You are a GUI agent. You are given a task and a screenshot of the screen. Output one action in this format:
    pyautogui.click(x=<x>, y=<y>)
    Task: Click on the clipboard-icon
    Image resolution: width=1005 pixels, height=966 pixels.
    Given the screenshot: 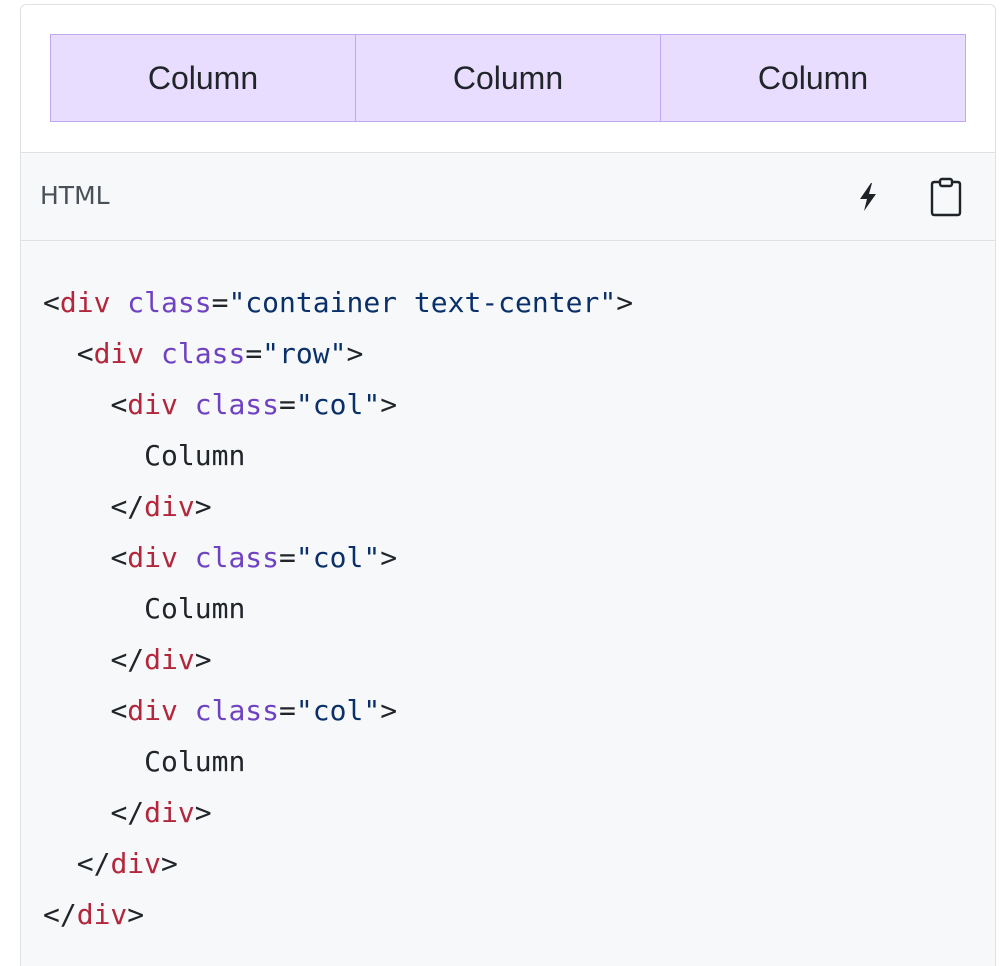 What is the action you would take?
    pyautogui.click(x=946, y=197)
    